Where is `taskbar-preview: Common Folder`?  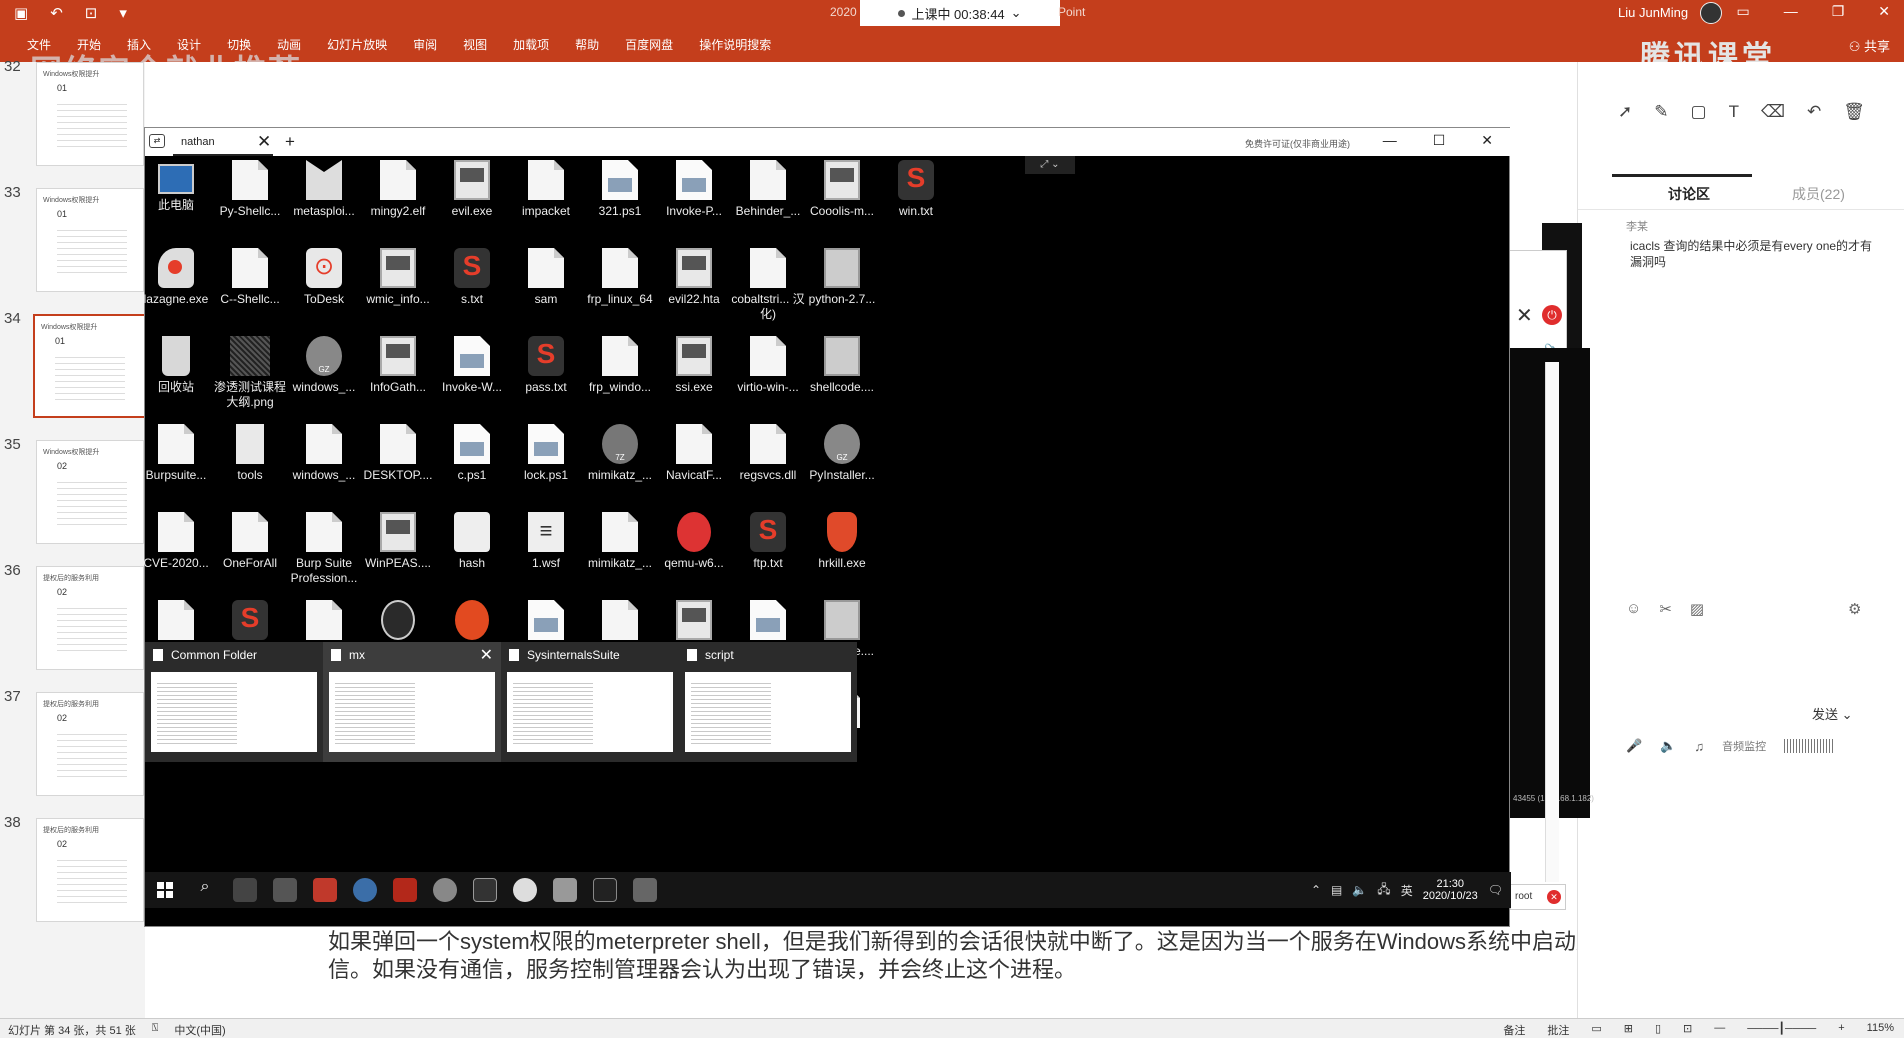 taskbar-preview: Common Folder is located at coordinates (234, 702).